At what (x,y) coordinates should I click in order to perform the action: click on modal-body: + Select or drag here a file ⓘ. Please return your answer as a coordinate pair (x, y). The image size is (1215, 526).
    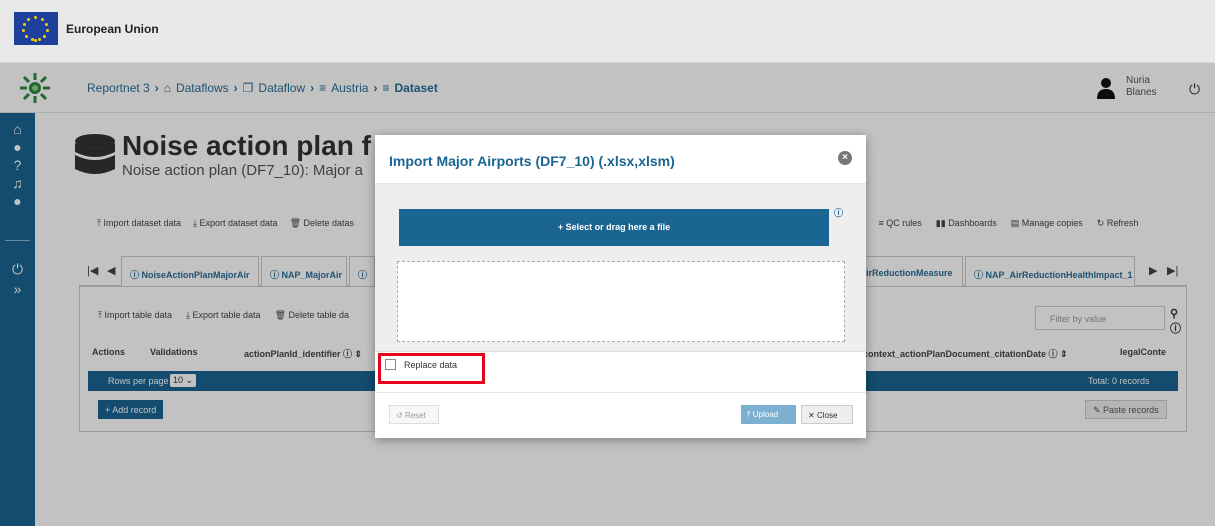
    Looking at the image, I should click on (620, 268).